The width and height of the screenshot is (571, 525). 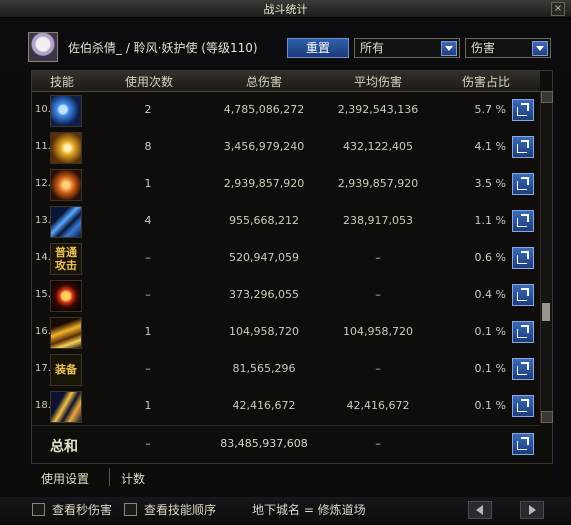 What do you see at coordinates (66, 333) in the screenshot?
I see `golden-flame-skill-icon` at bounding box center [66, 333].